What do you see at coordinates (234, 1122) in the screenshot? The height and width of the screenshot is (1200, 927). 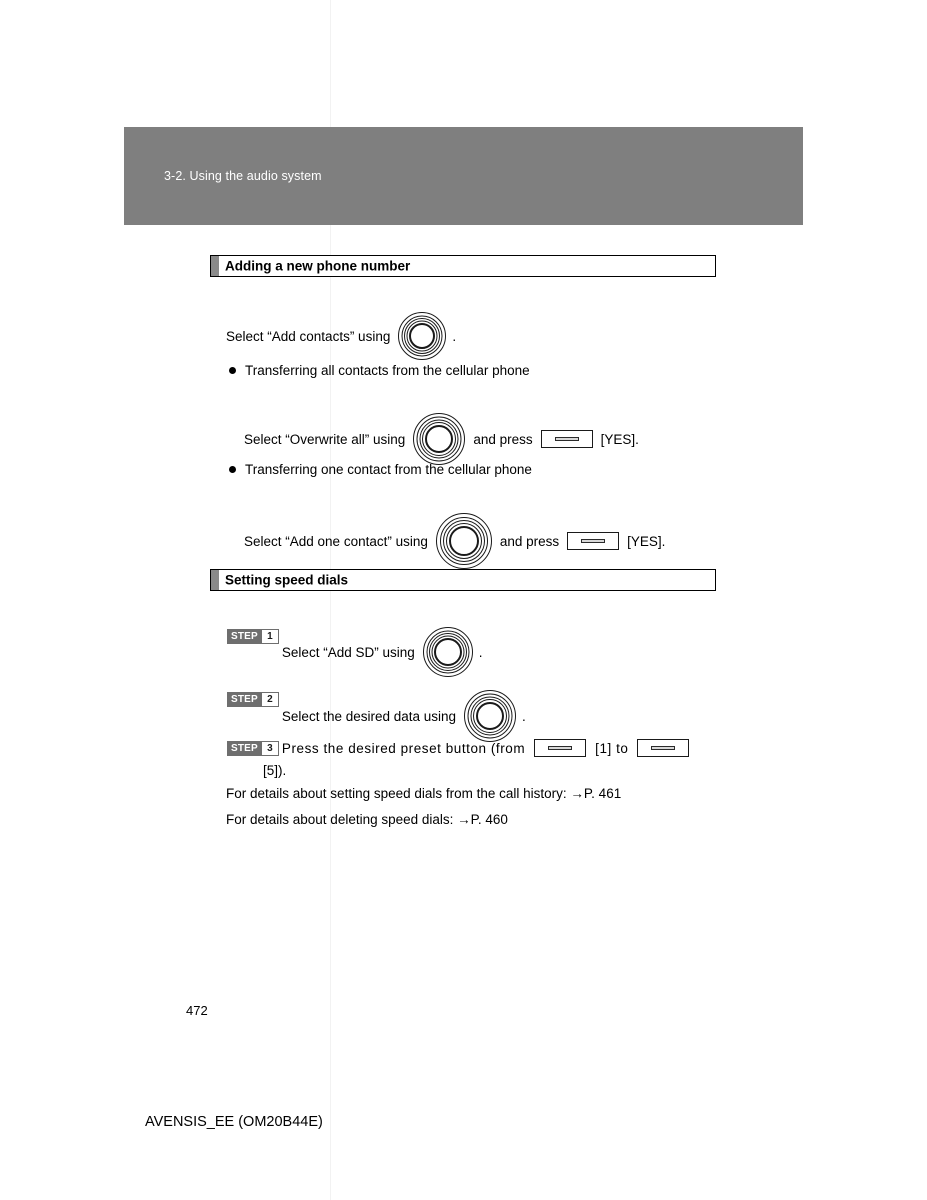 I see `document-footer-code: AVENSIS_EE (OM20B44E)` at bounding box center [234, 1122].